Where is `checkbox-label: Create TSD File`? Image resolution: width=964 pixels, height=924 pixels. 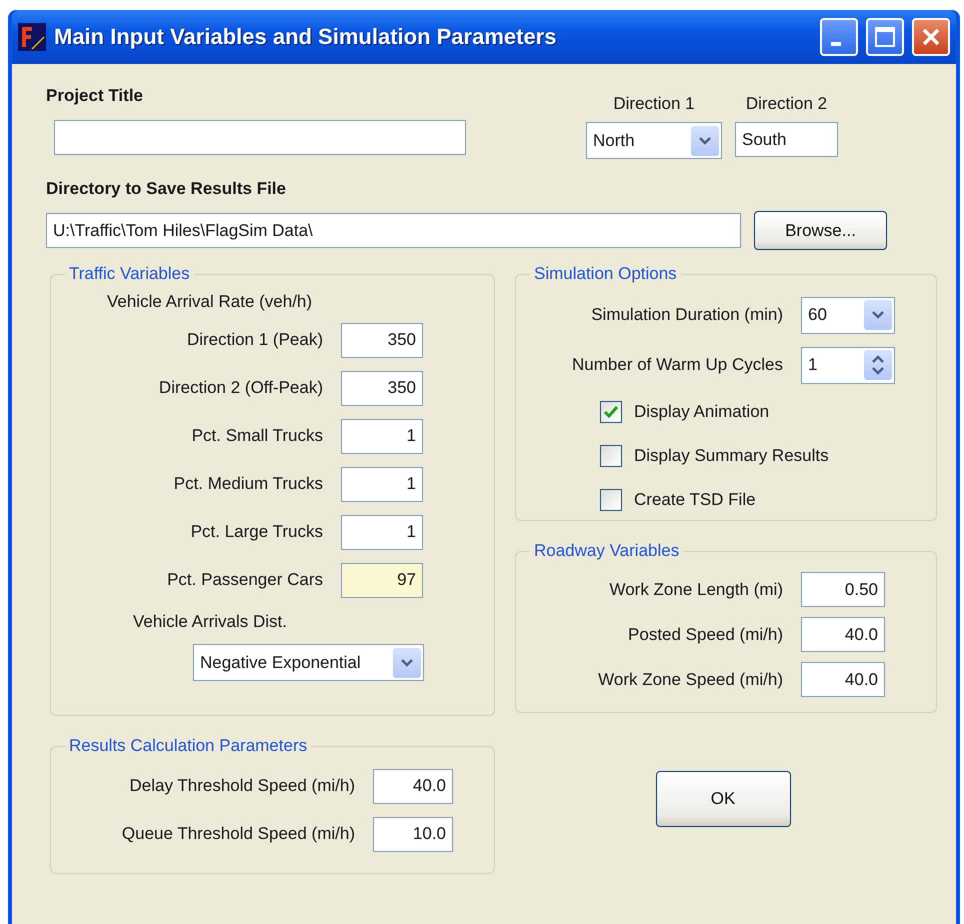
checkbox-label: Create TSD File is located at coordinates (695, 500).